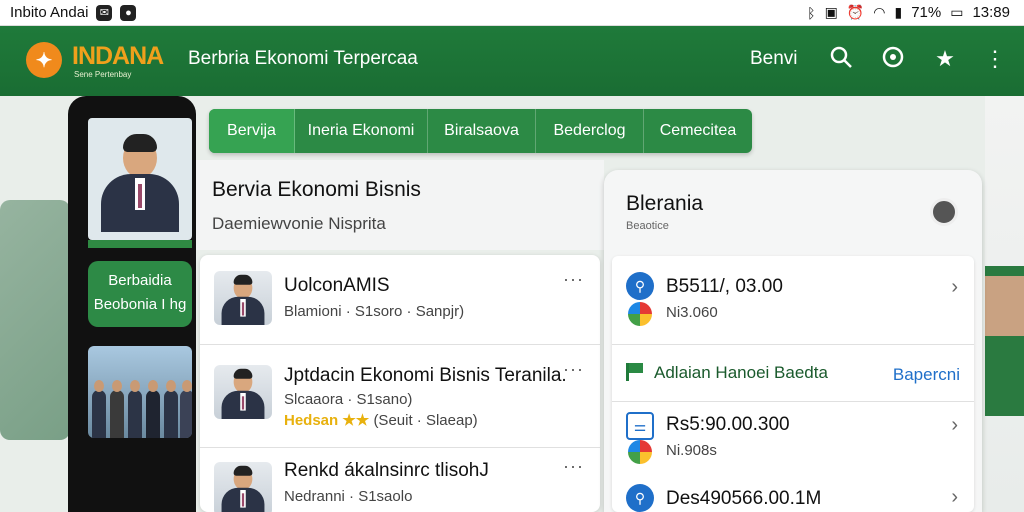  What do you see at coordinates (118, 56) in the screenshot?
I see `logo-text: INDANA` at bounding box center [118, 56].